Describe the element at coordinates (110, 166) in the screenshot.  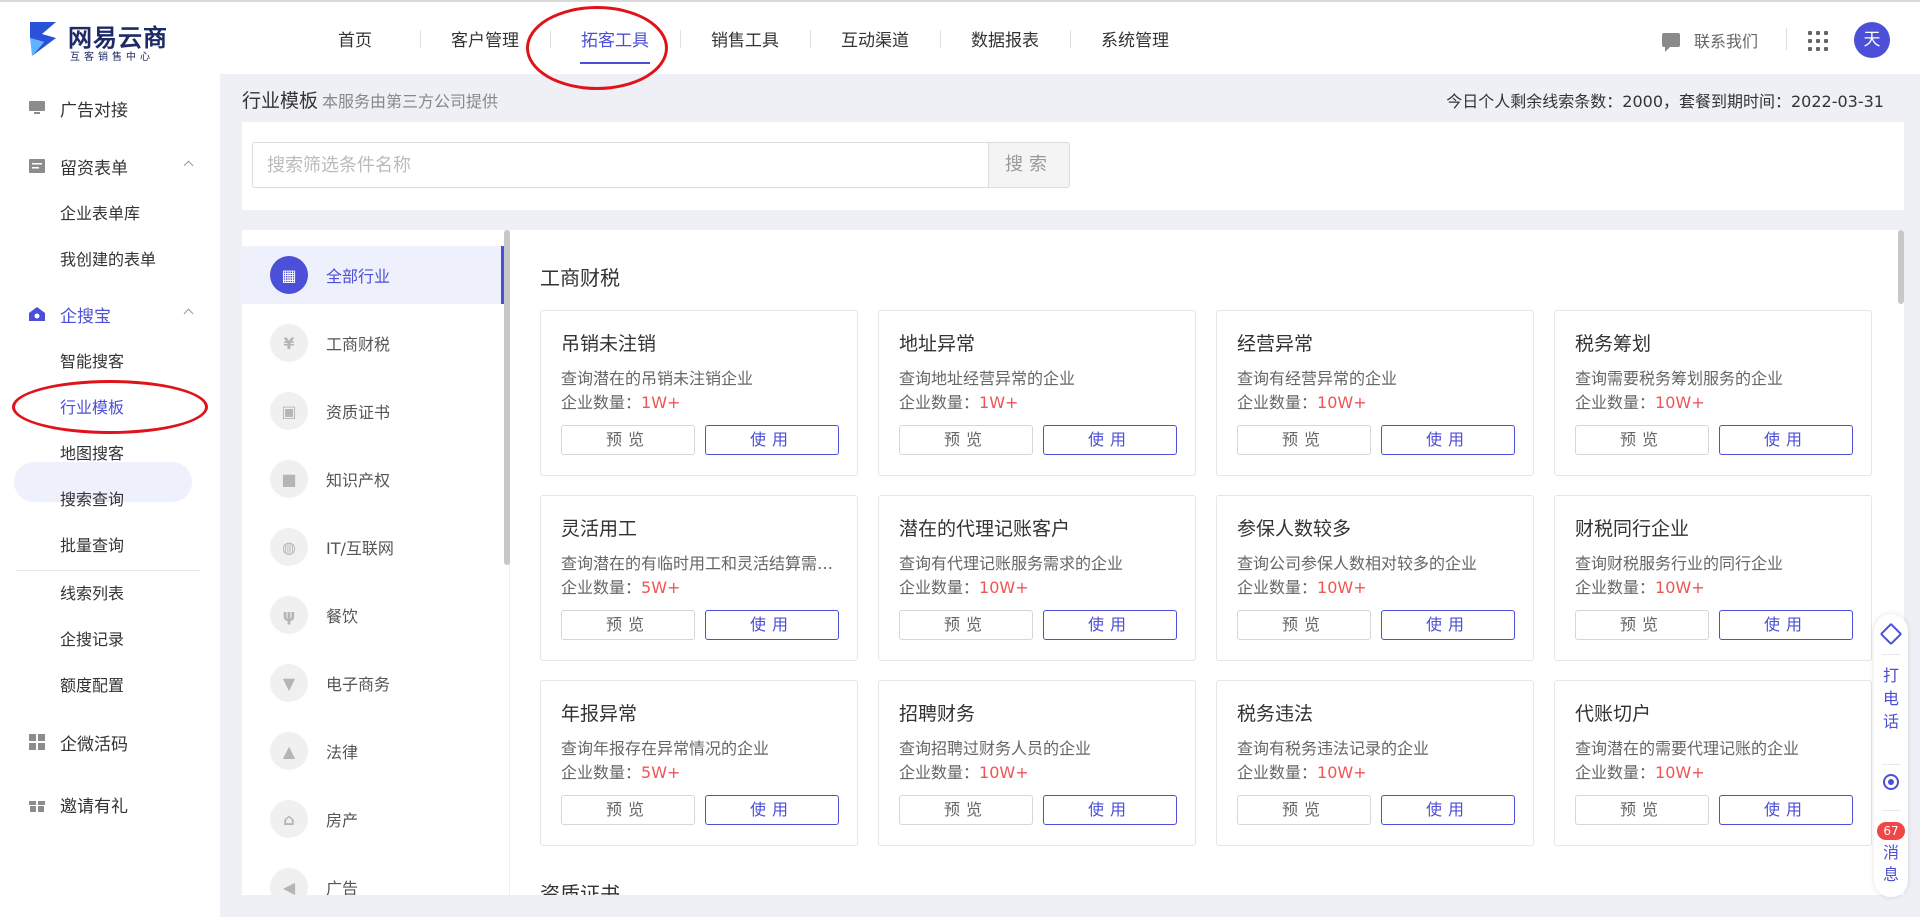
I see `sidebar-item-lead-form: 留资表单` at that location.